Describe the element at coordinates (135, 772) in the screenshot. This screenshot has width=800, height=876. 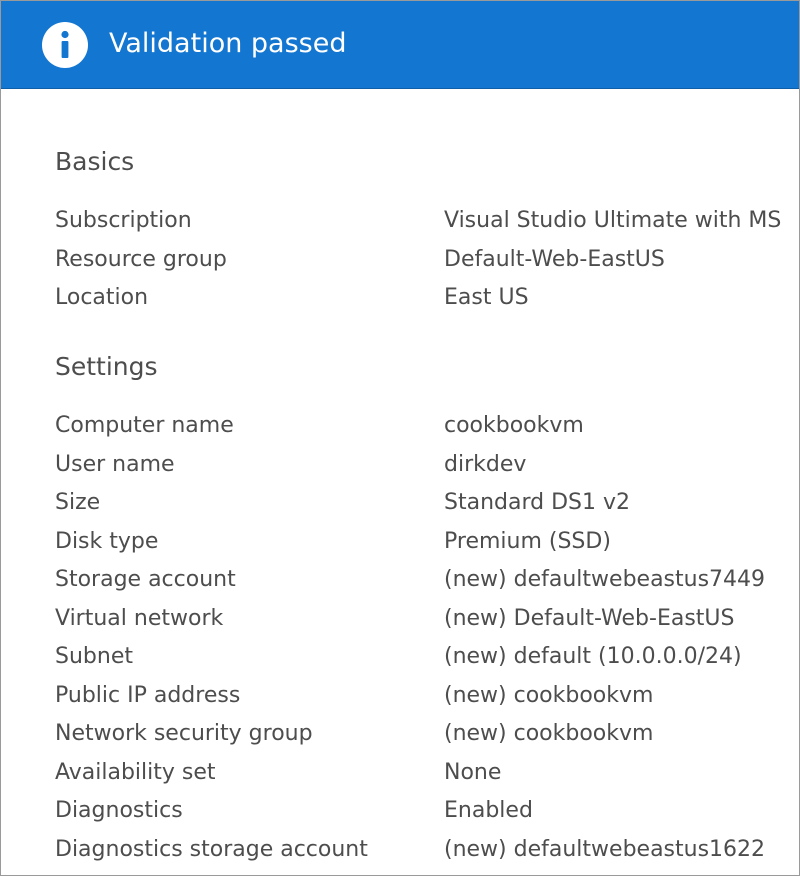
I see `row-label: Availability set` at that location.